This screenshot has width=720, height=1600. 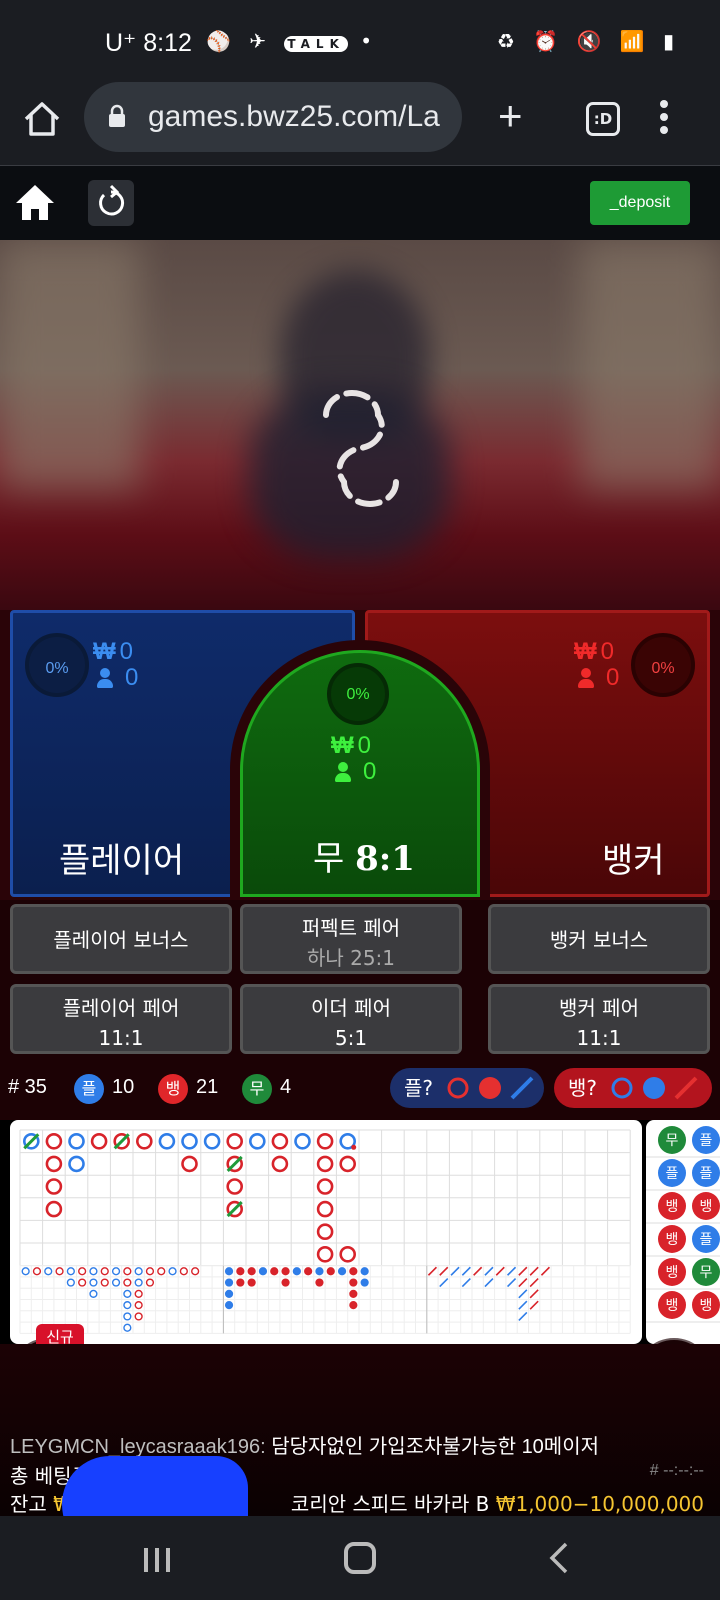 I want to click on person-icon, so click(x=586, y=678).